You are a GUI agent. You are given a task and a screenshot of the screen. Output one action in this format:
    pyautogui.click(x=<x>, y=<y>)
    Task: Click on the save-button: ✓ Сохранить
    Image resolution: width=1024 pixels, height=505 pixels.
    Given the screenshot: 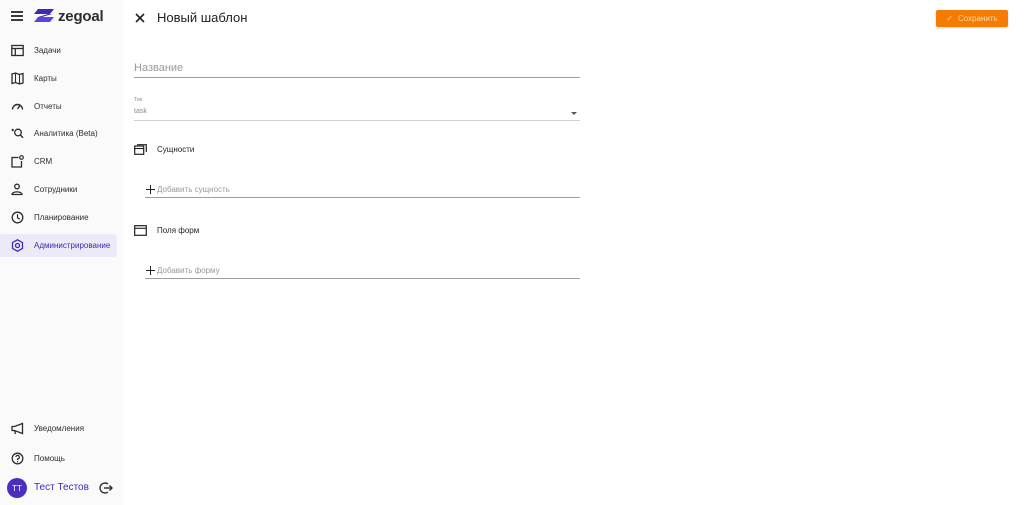 What is the action you would take?
    pyautogui.click(x=972, y=18)
    